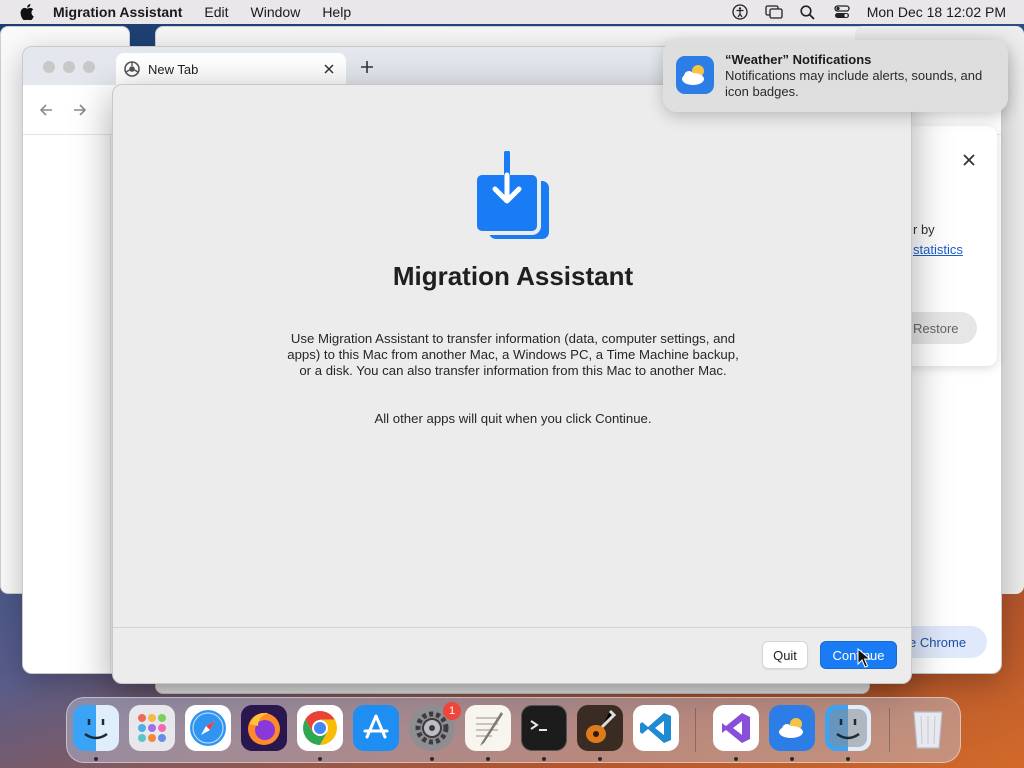 This screenshot has height=768, width=1024. I want to click on weather-running-indicator, so click(792, 759).